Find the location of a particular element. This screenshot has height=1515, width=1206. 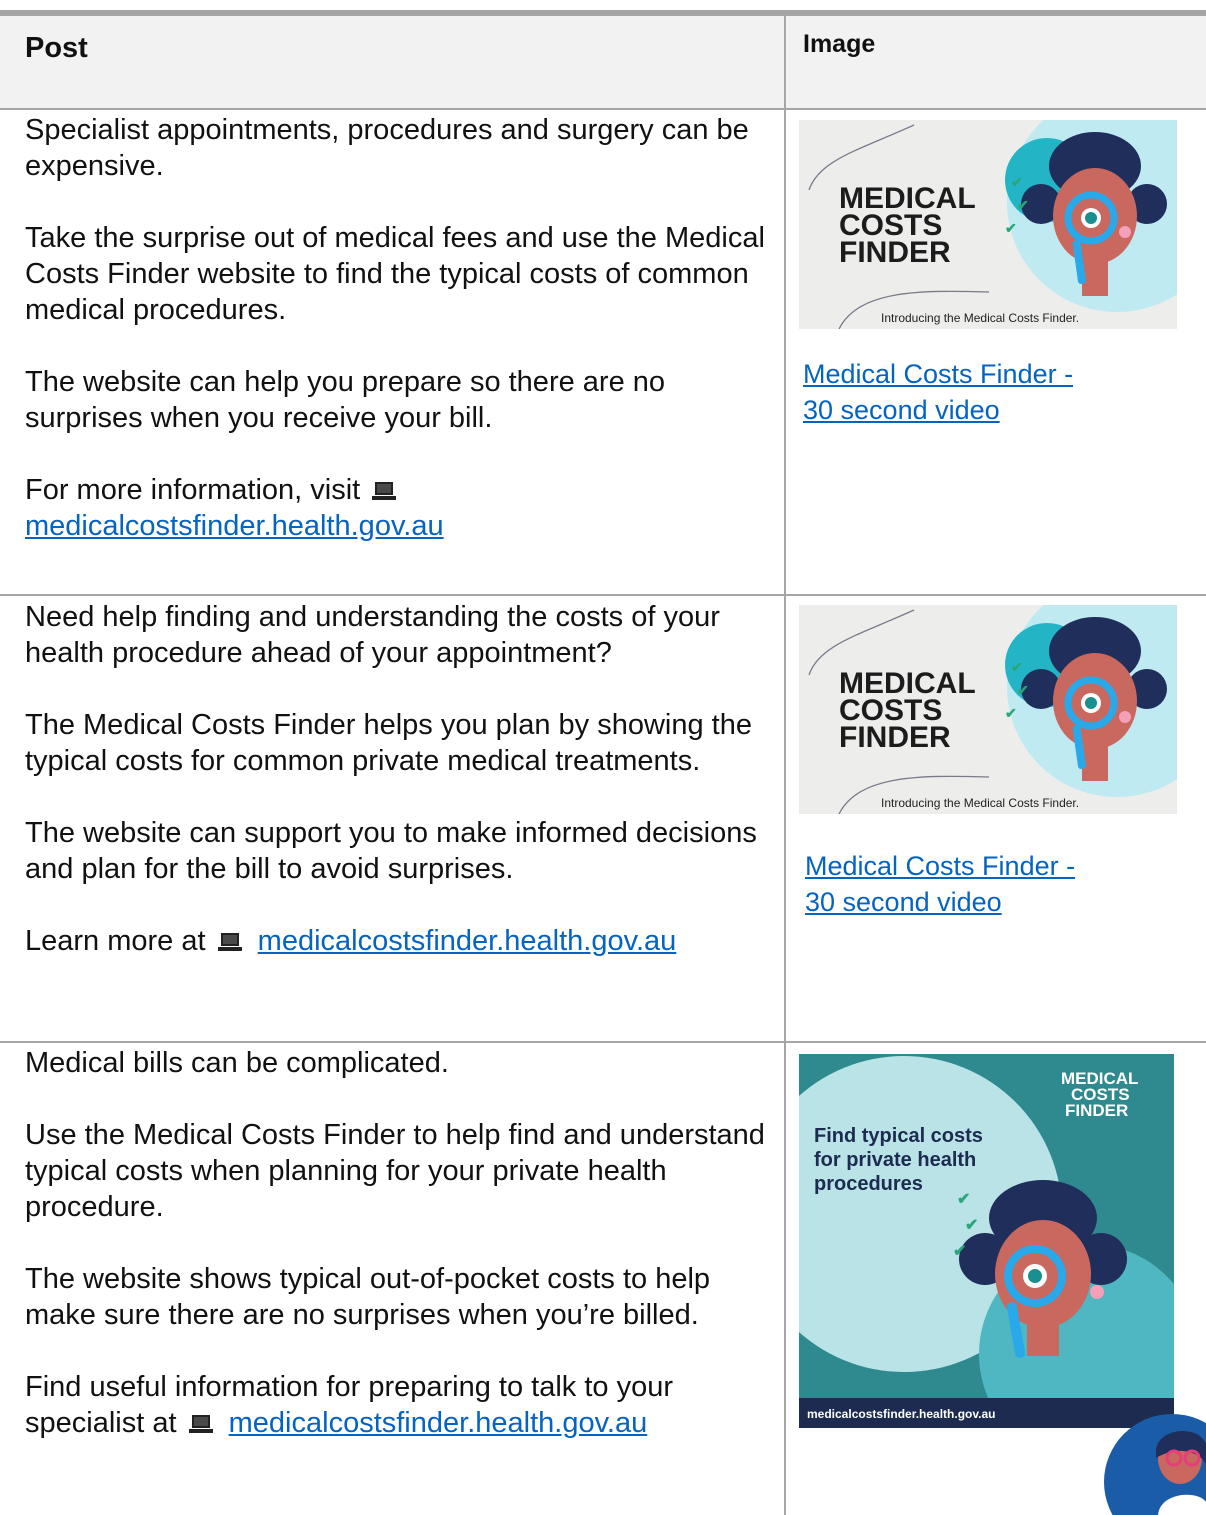

cta-prefix: For more information, visit is located at coordinates (193, 490).